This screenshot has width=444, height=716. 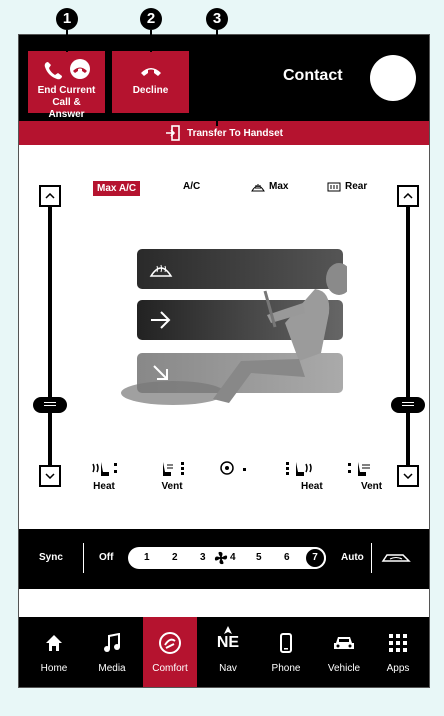 I want to click on ac-button: A/C, so click(x=191, y=186).